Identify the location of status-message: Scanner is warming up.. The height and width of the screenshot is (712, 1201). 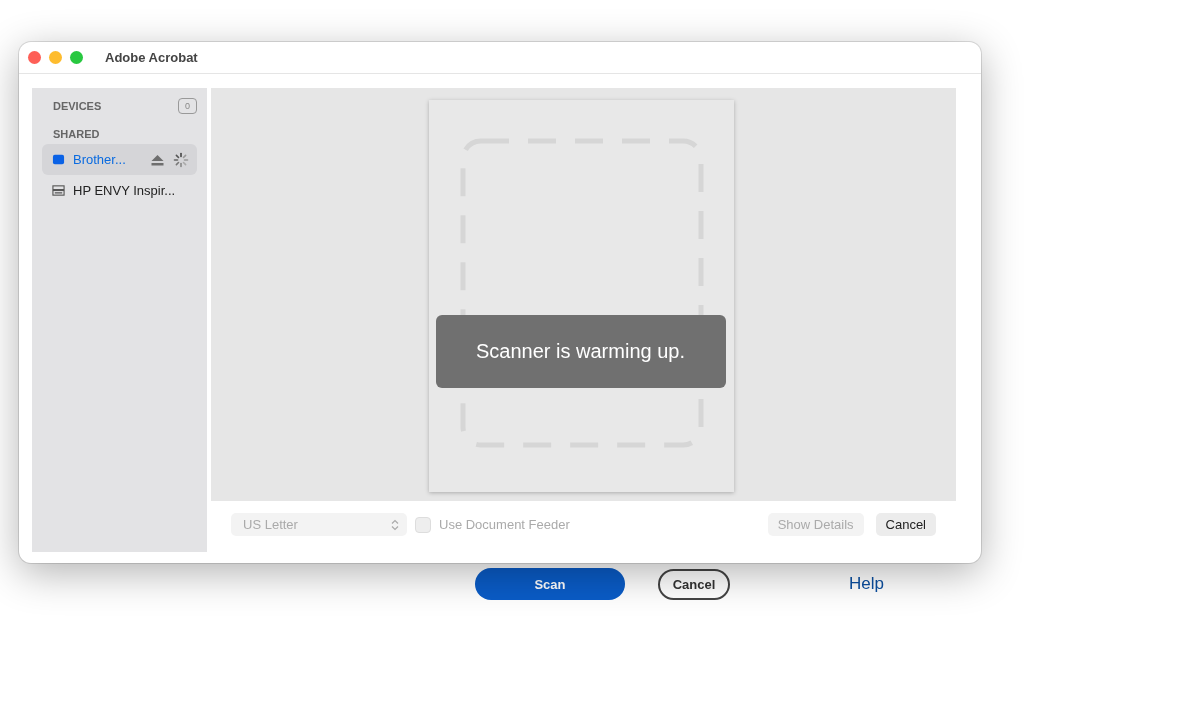
(580, 351).